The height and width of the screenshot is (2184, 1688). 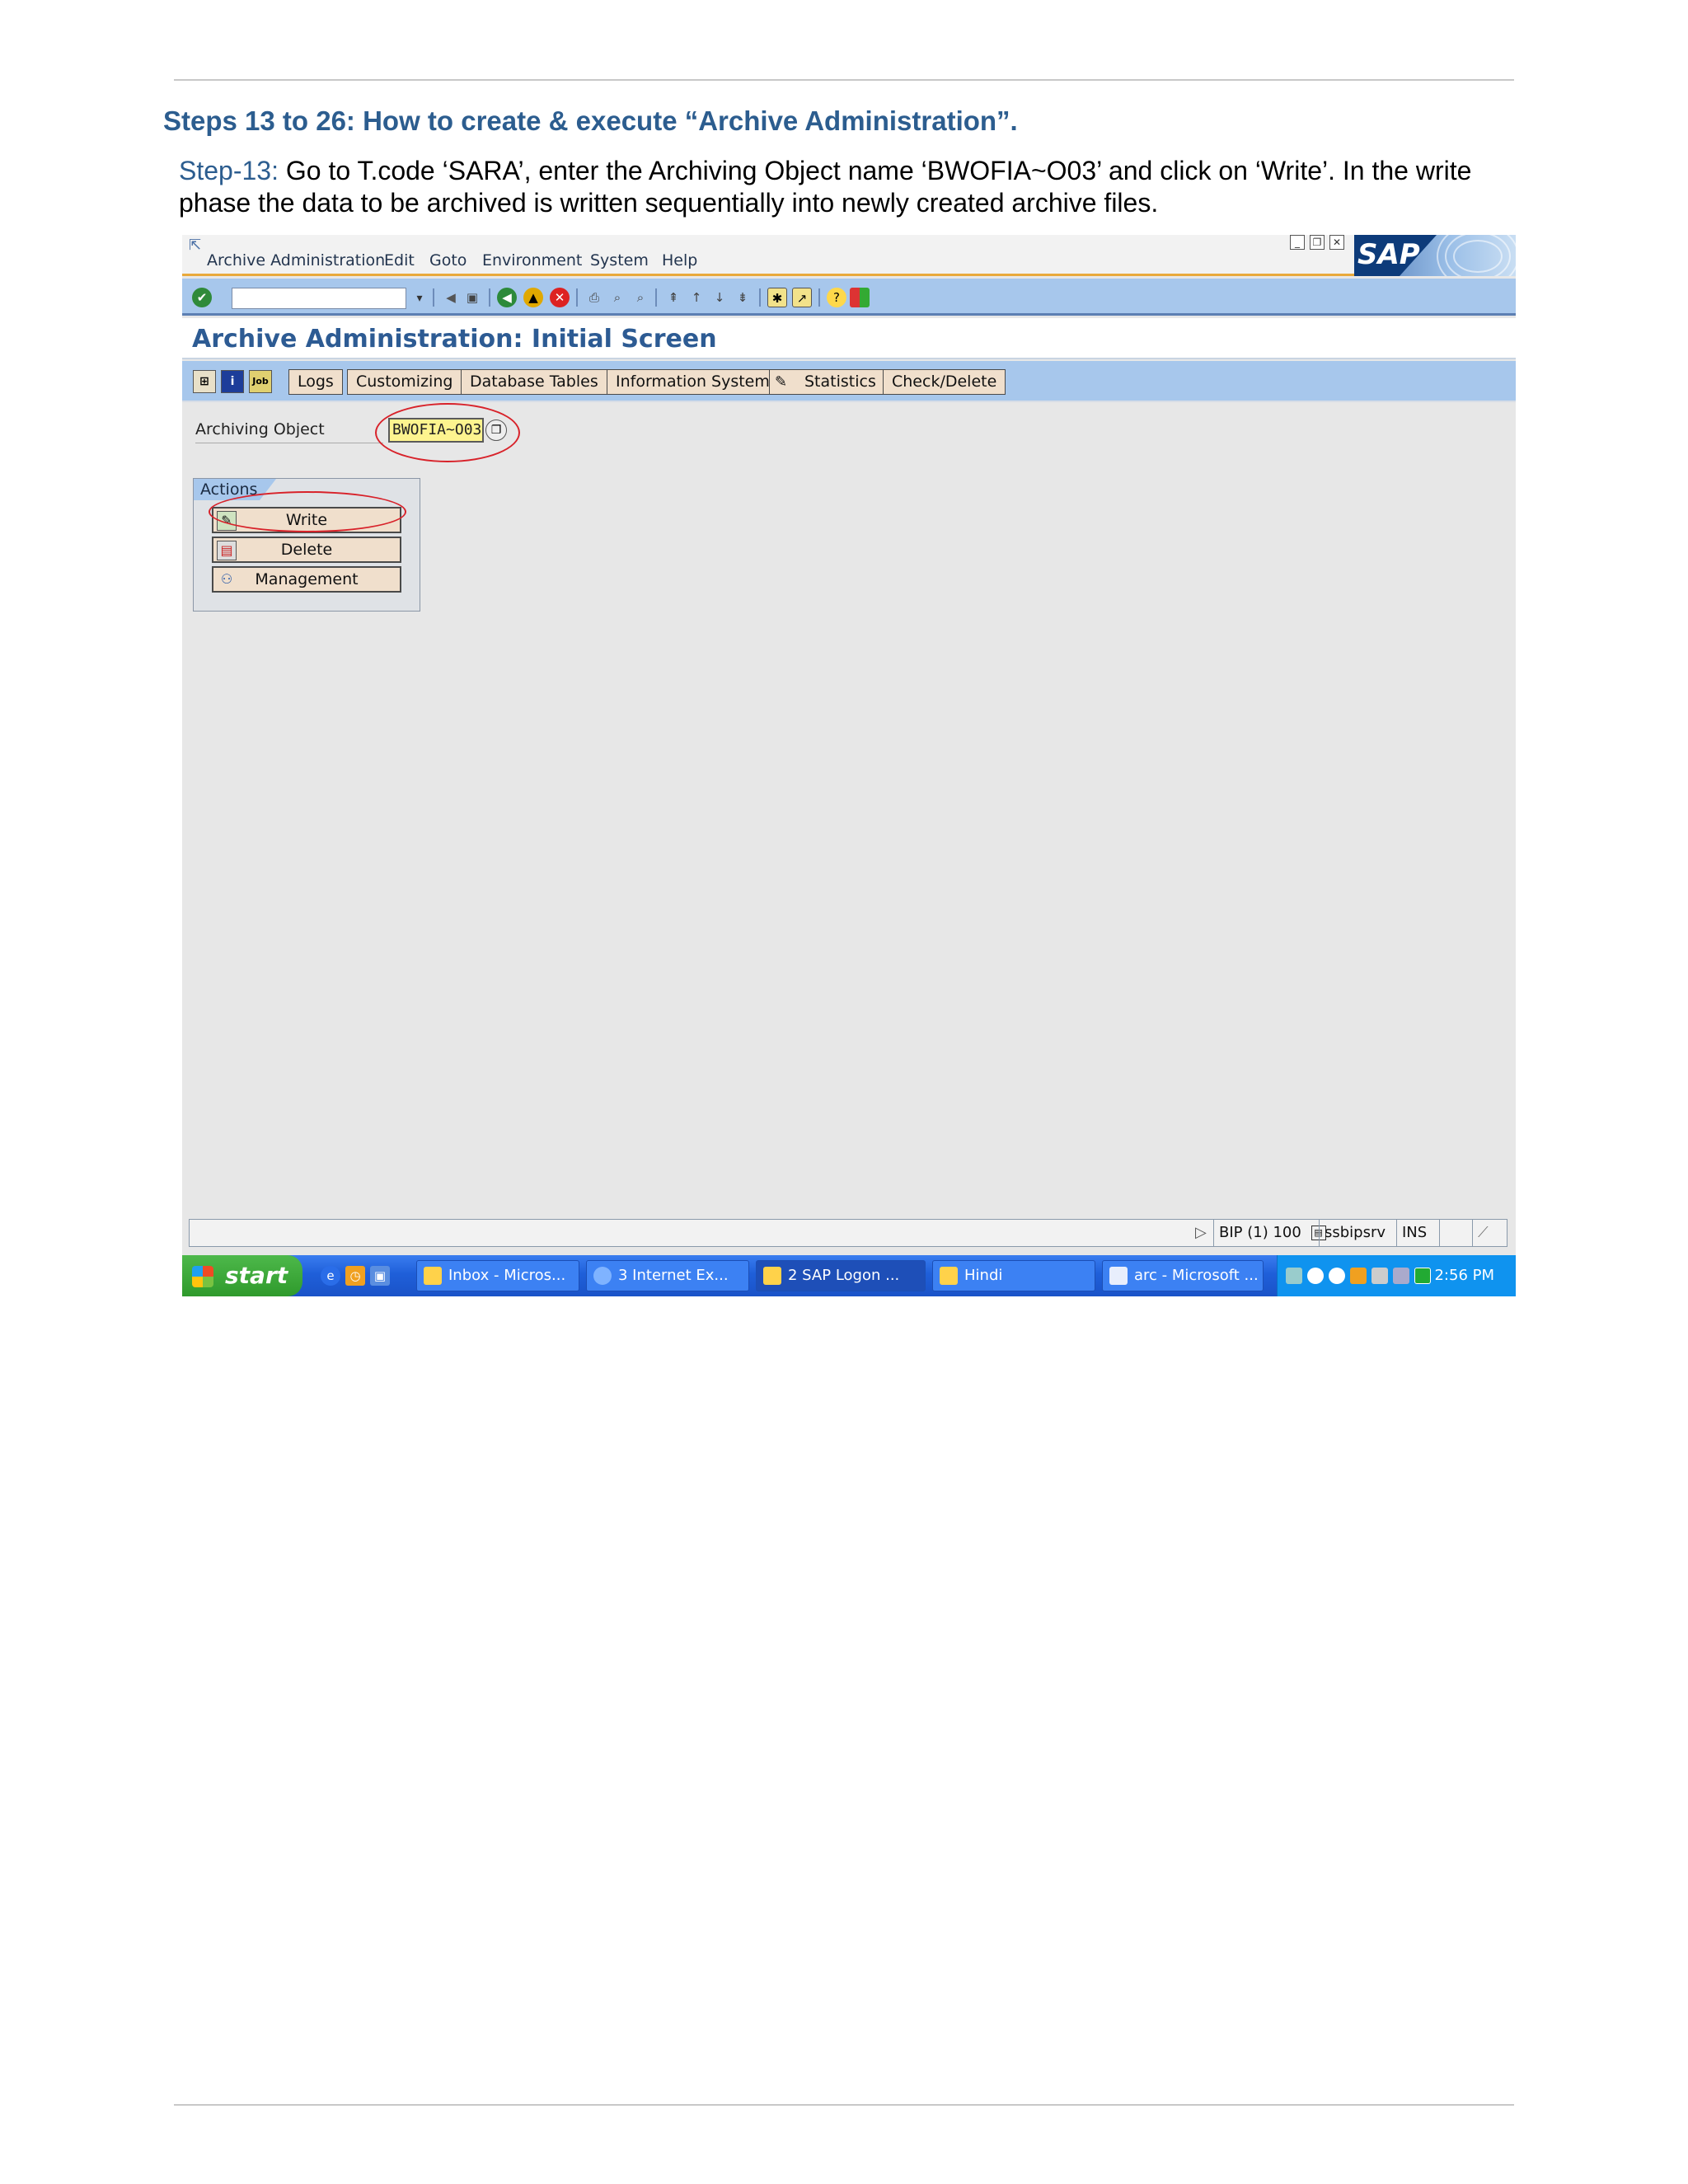 What do you see at coordinates (1316, 1276) in the screenshot?
I see `tray-nav-icon` at bounding box center [1316, 1276].